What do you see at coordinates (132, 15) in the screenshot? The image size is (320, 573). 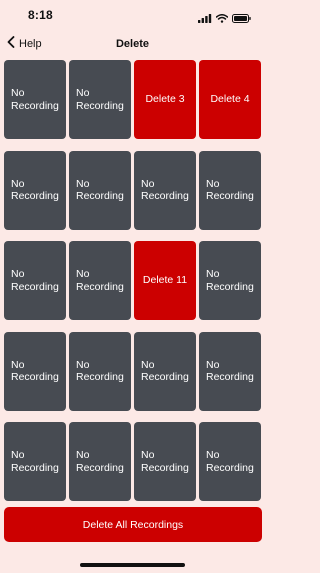 I see `status-bar: 8:18` at bounding box center [132, 15].